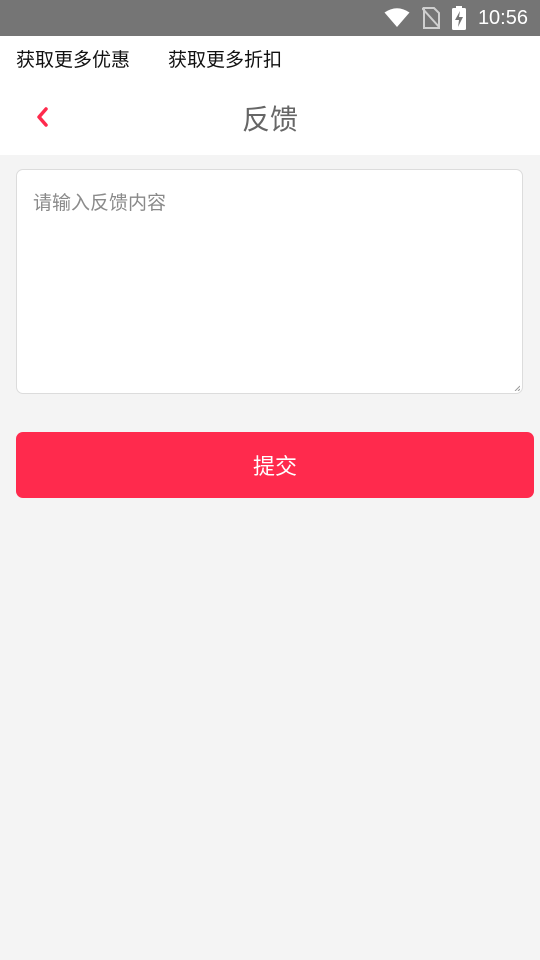 The width and height of the screenshot is (540, 960). Describe the element at coordinates (275, 465) in the screenshot. I see `submit-button: 提交` at that location.